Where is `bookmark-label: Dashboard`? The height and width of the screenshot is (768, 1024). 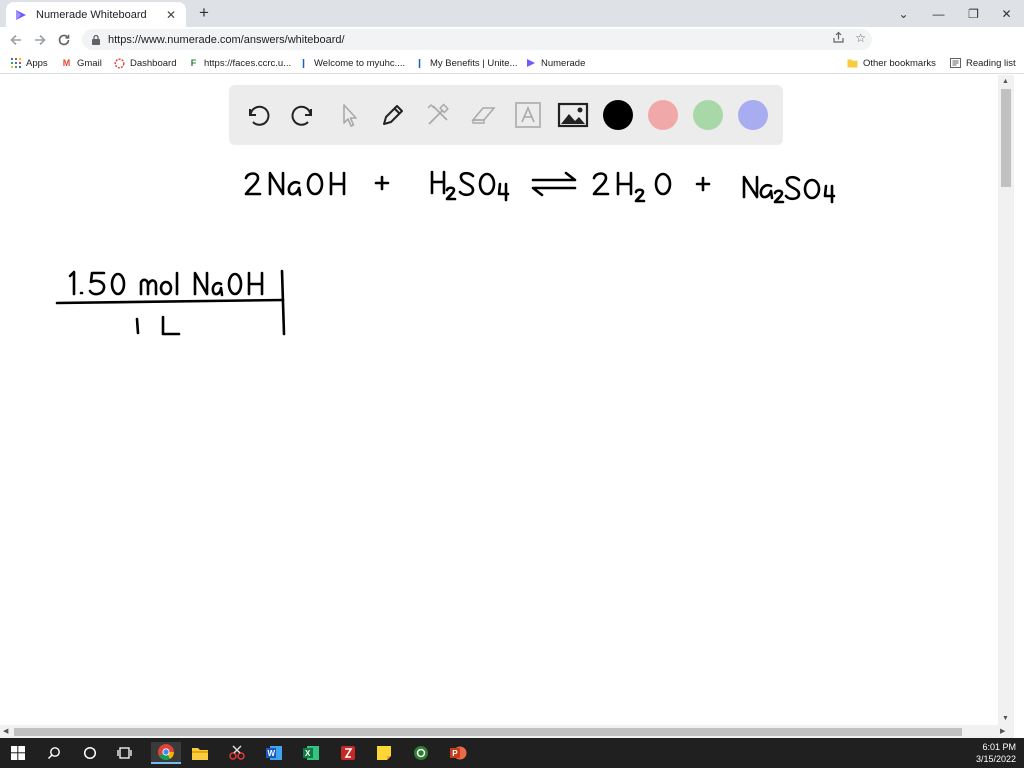 bookmark-label: Dashboard is located at coordinates (153, 63).